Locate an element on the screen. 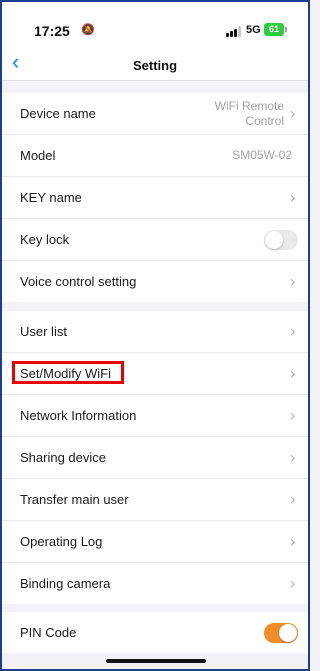 This screenshot has width=320, height=671. row-label: User list is located at coordinates (43, 331).